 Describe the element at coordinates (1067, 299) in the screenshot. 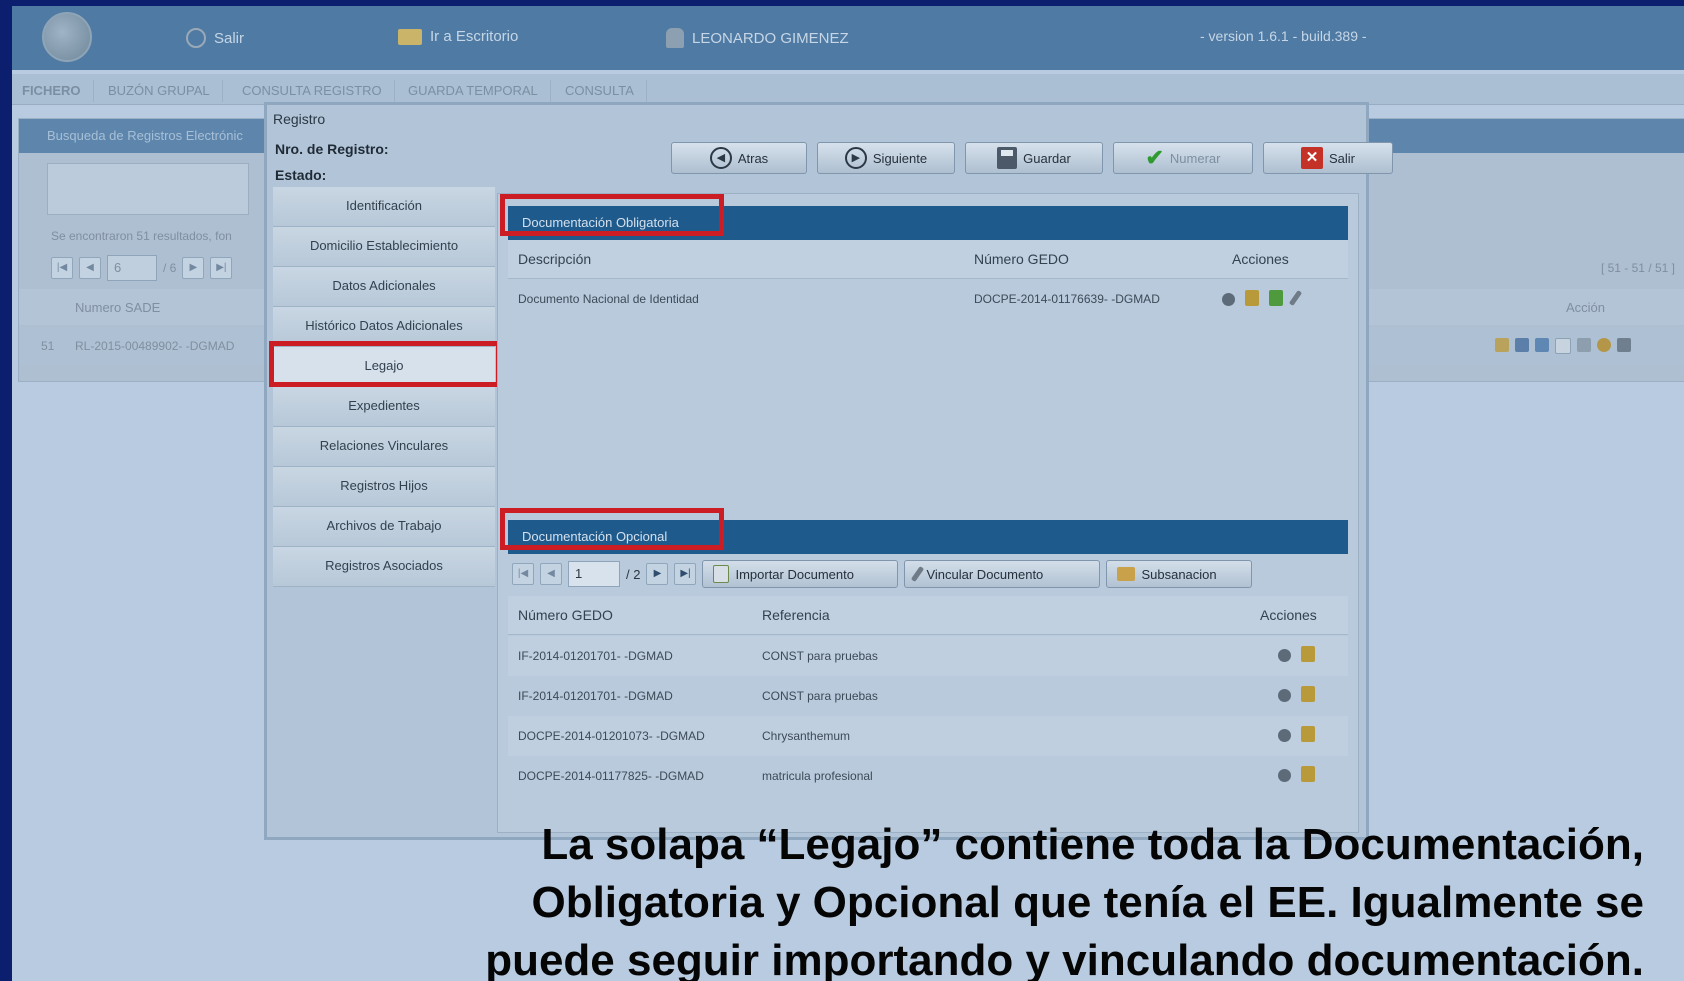

I see `row-numero-gedo: DOCPE-2014-01176639- -DGMAD` at that location.